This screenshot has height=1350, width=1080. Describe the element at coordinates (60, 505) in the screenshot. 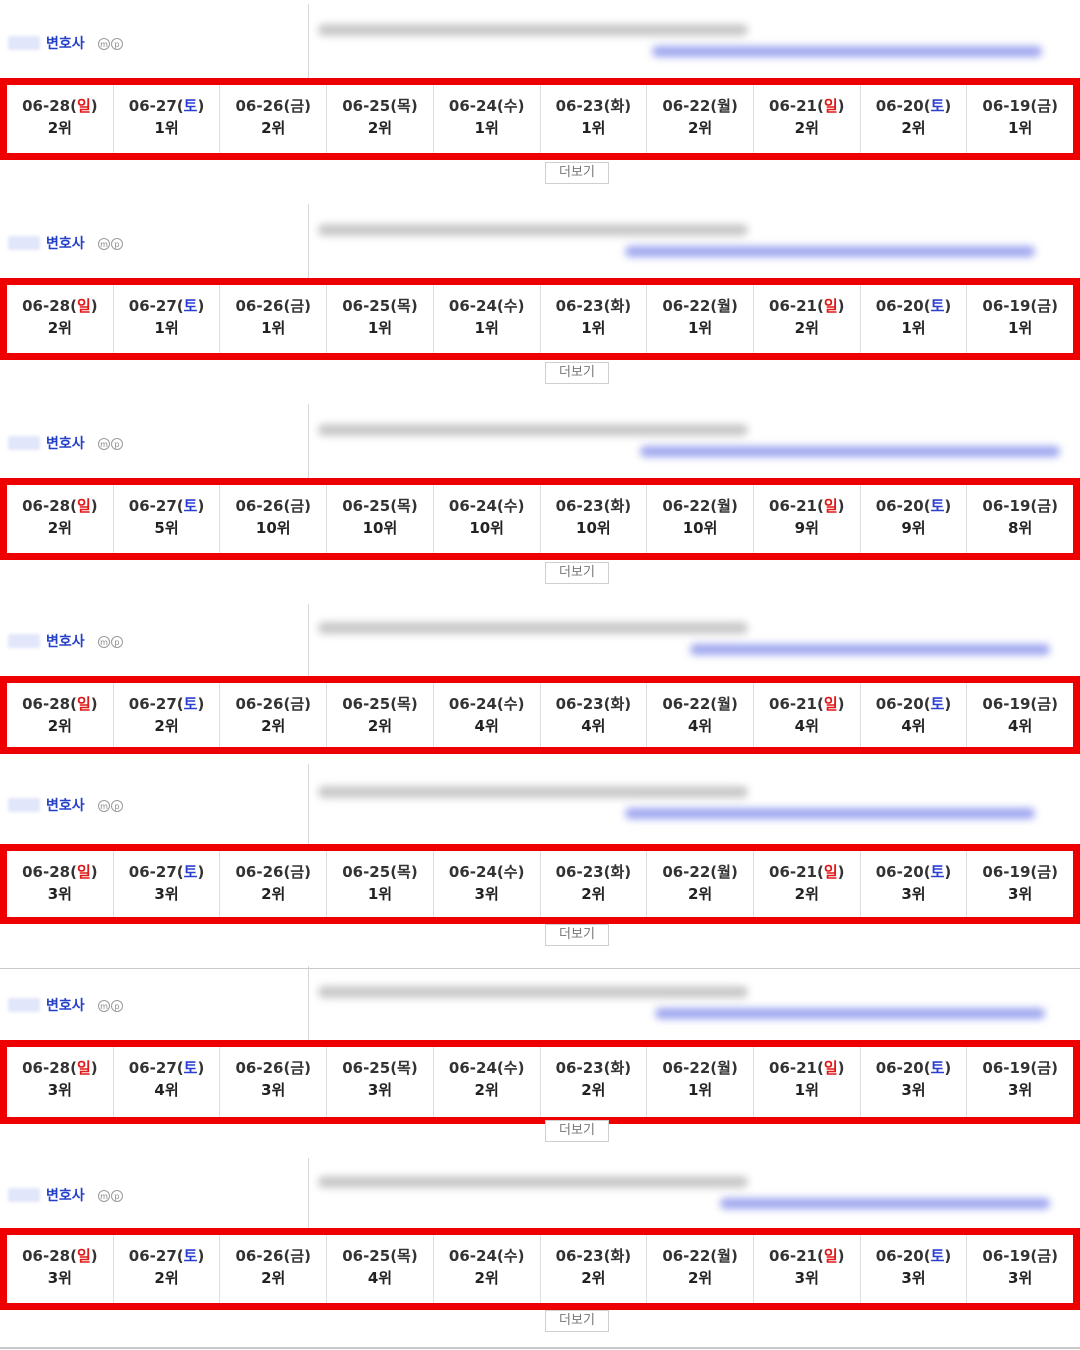

I see `date-label: 06-28(일)` at that location.